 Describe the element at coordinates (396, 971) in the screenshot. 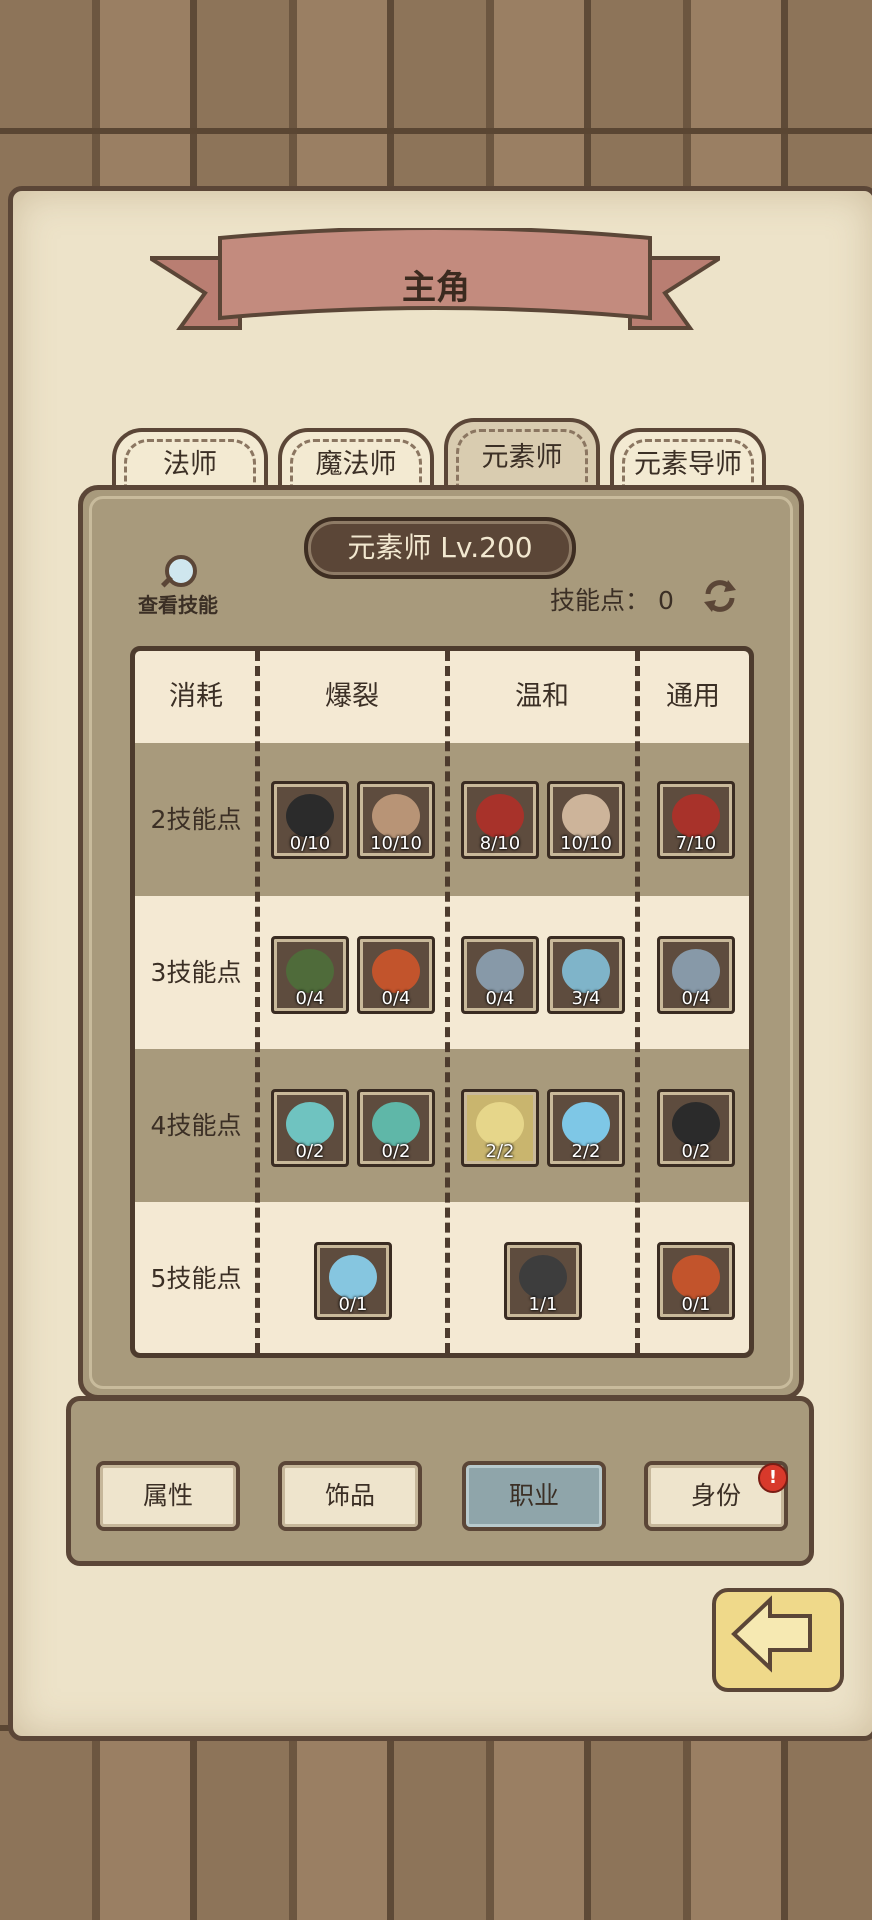

I see `splat-skull-icon` at that location.